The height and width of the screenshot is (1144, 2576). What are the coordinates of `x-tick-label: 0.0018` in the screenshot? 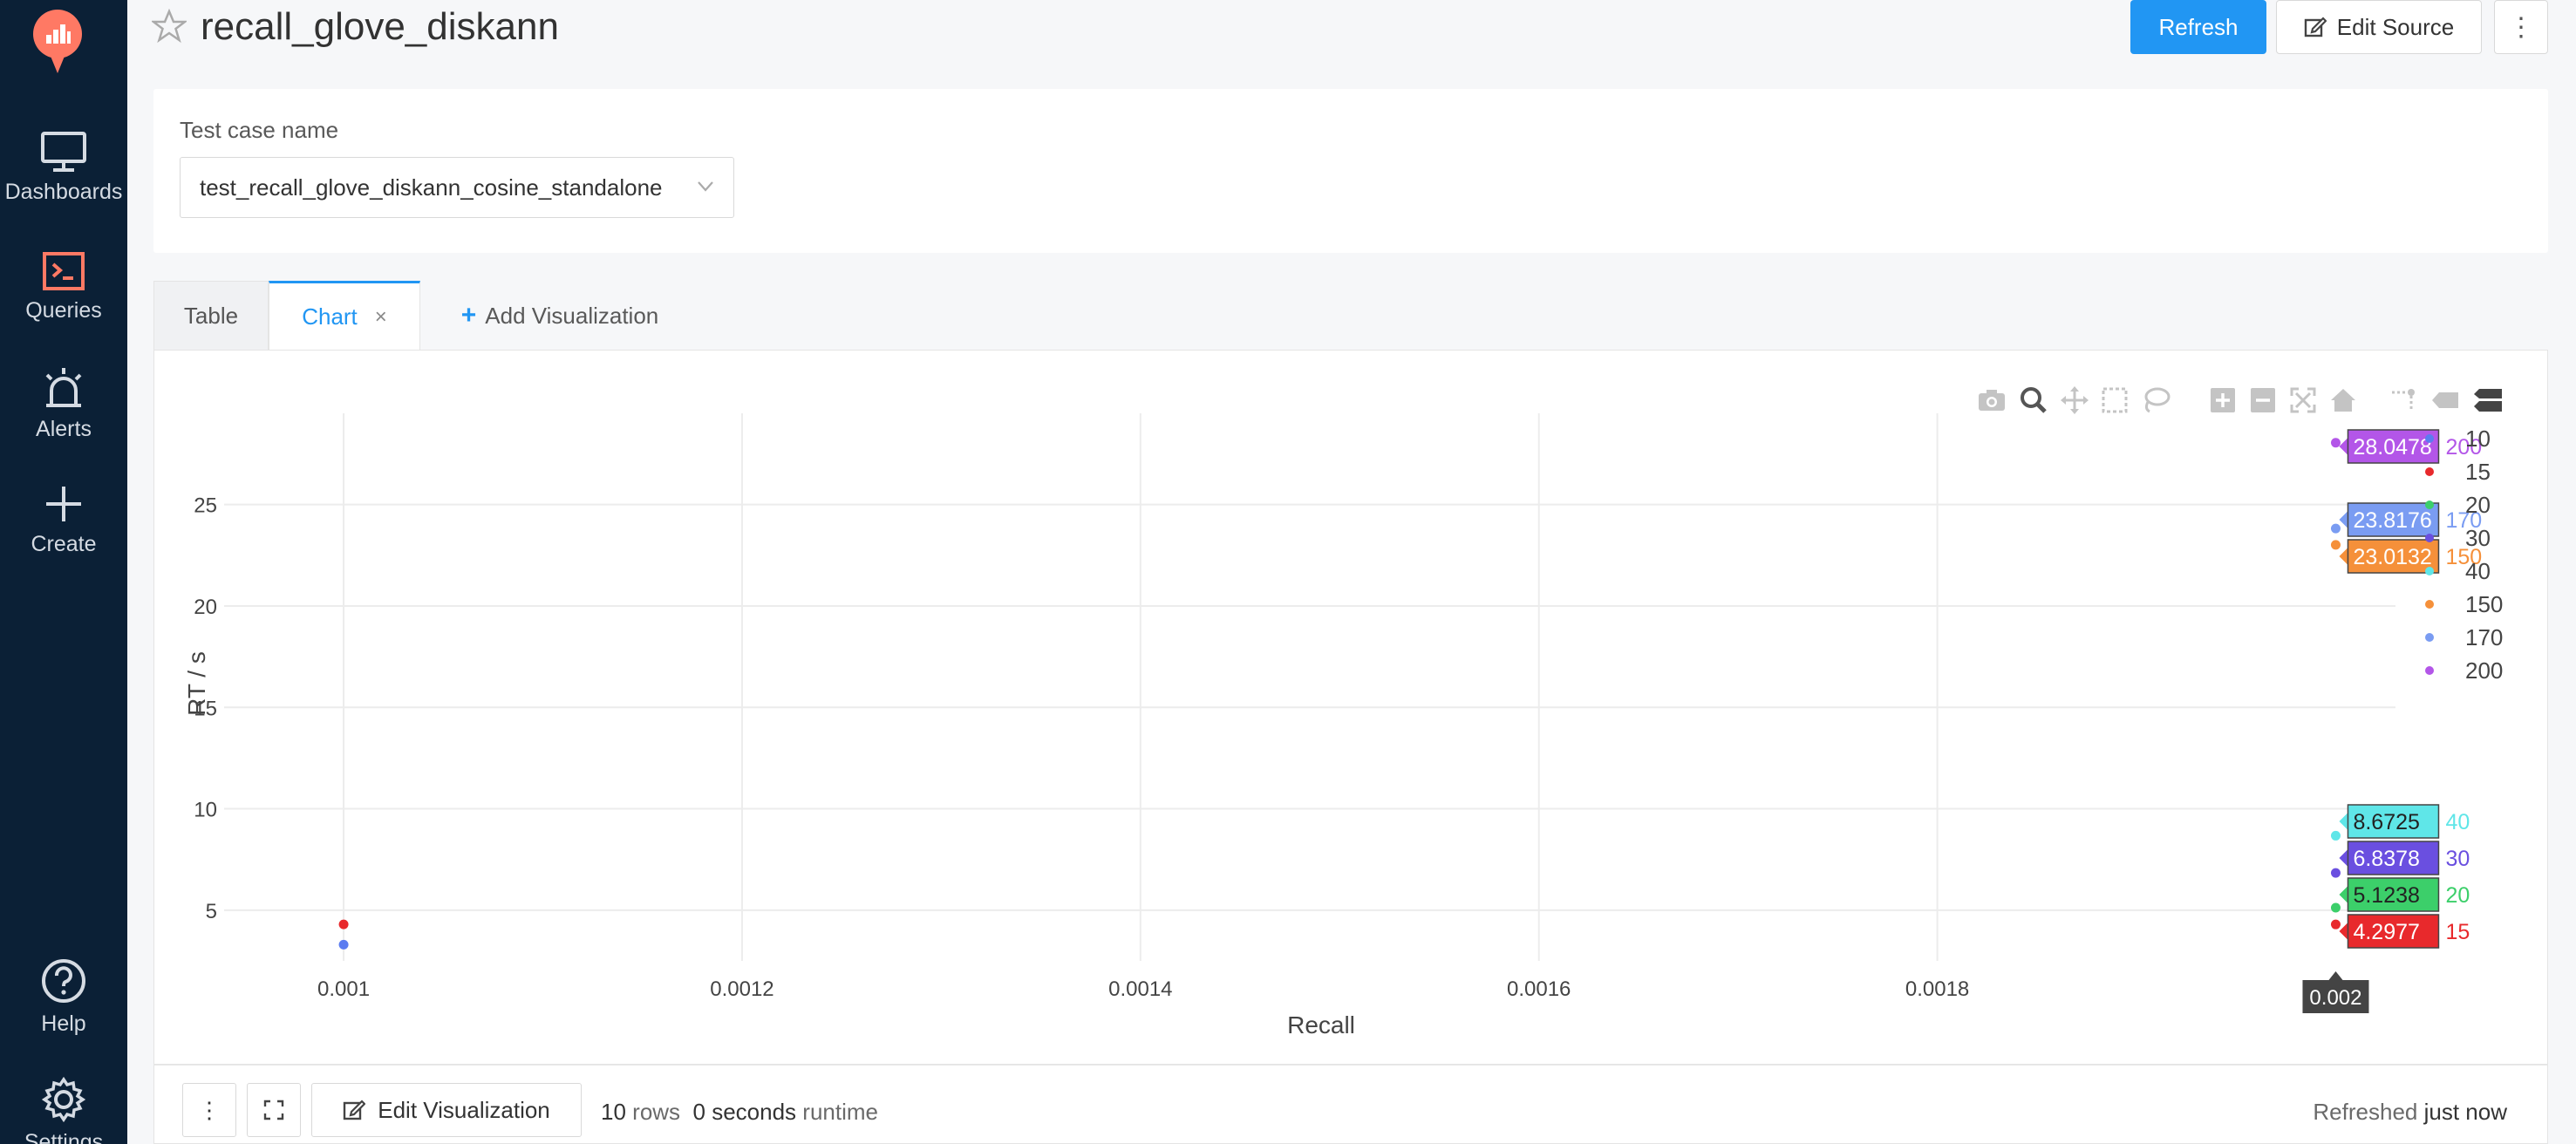 It's located at (1937, 989).